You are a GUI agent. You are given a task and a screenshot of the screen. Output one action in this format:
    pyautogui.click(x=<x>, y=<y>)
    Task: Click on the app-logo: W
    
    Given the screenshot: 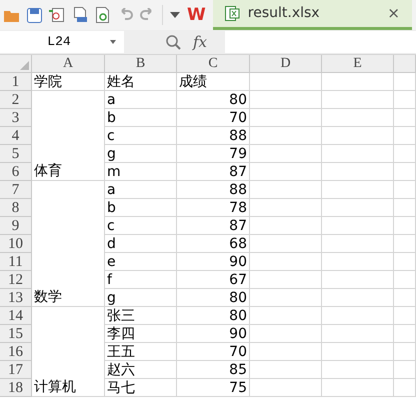 What is the action you would take?
    pyautogui.click(x=196, y=15)
    